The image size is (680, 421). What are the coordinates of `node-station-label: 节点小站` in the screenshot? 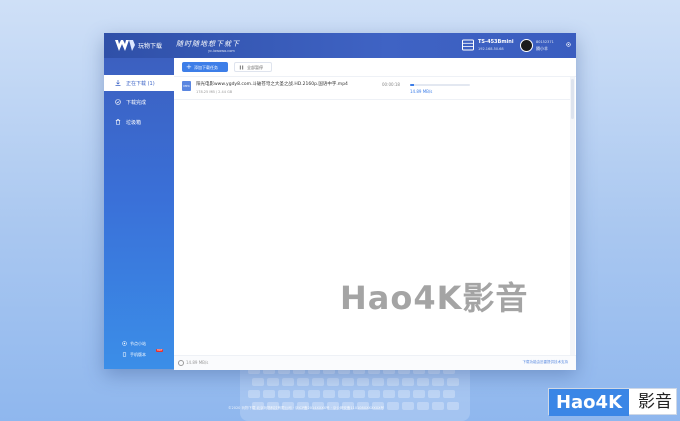 It's located at (138, 343).